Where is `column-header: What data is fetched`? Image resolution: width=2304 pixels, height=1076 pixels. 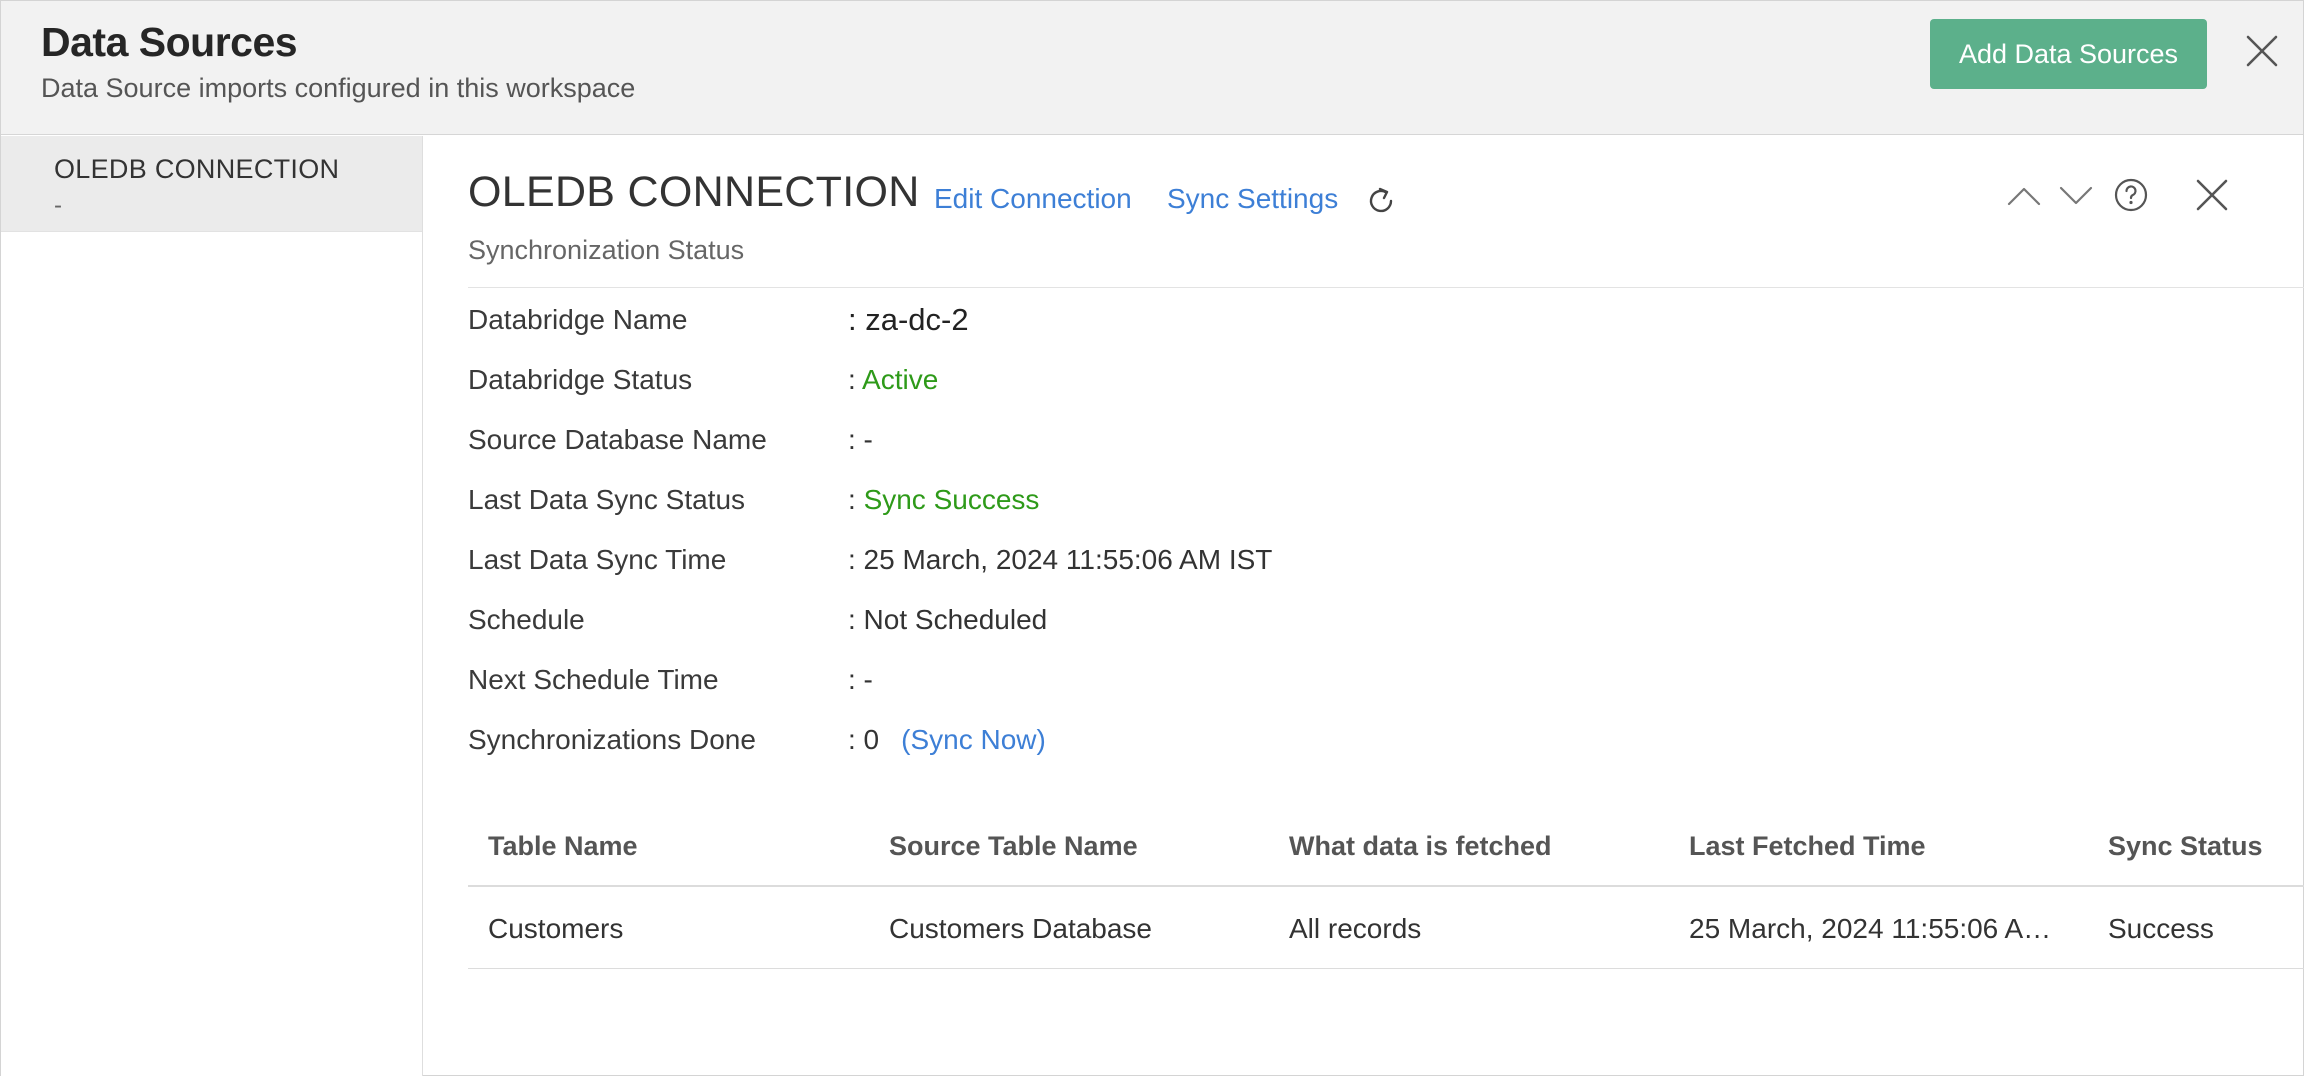 column-header: What data is fetched is located at coordinates (1420, 846).